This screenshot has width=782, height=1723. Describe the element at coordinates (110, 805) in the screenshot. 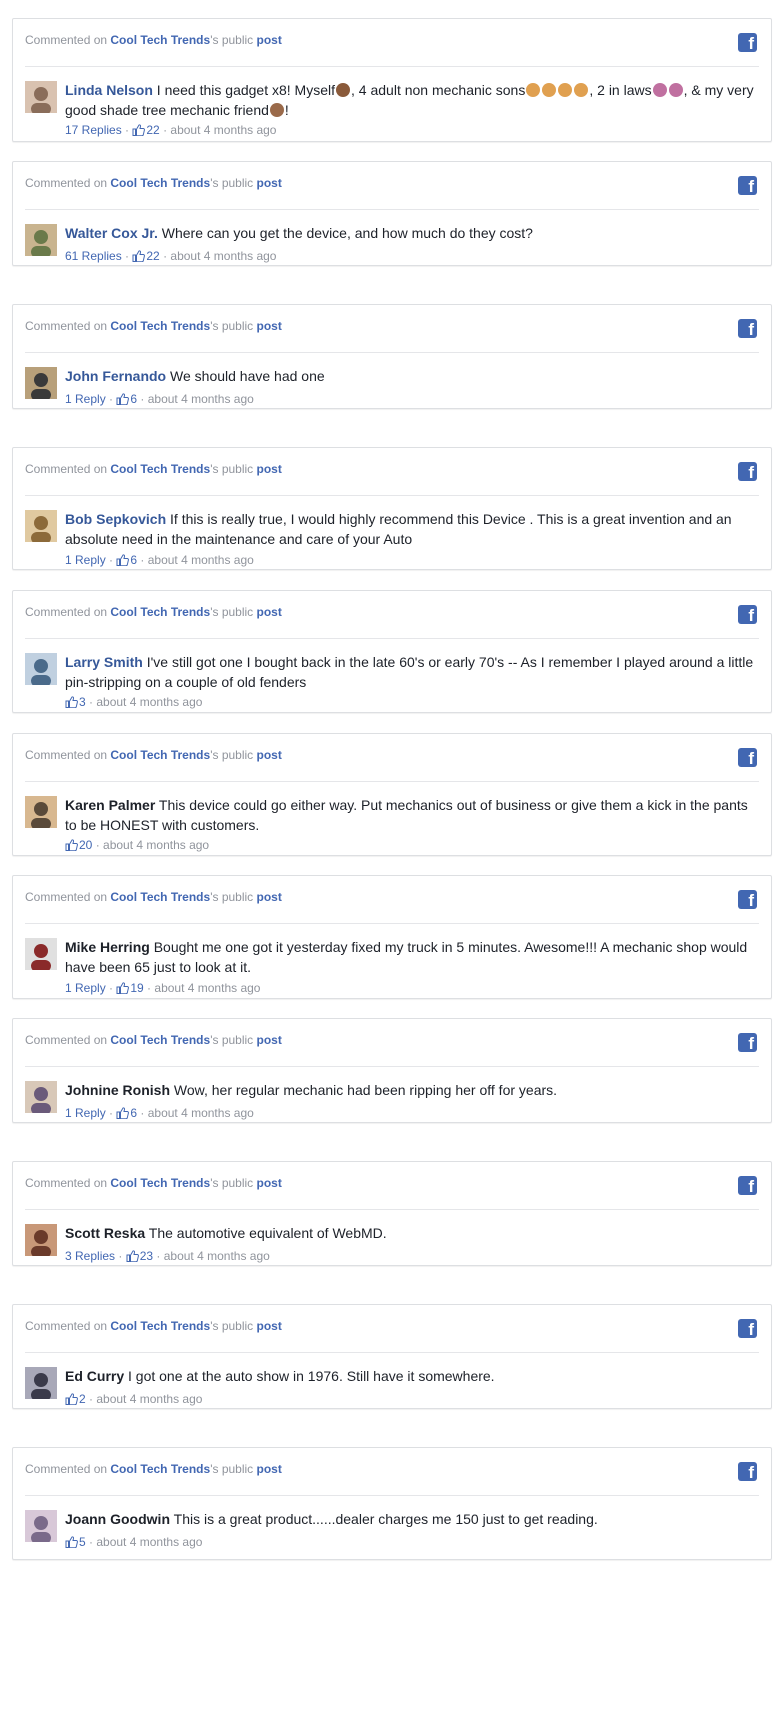

I see `author-name: Karen Palmer` at that location.